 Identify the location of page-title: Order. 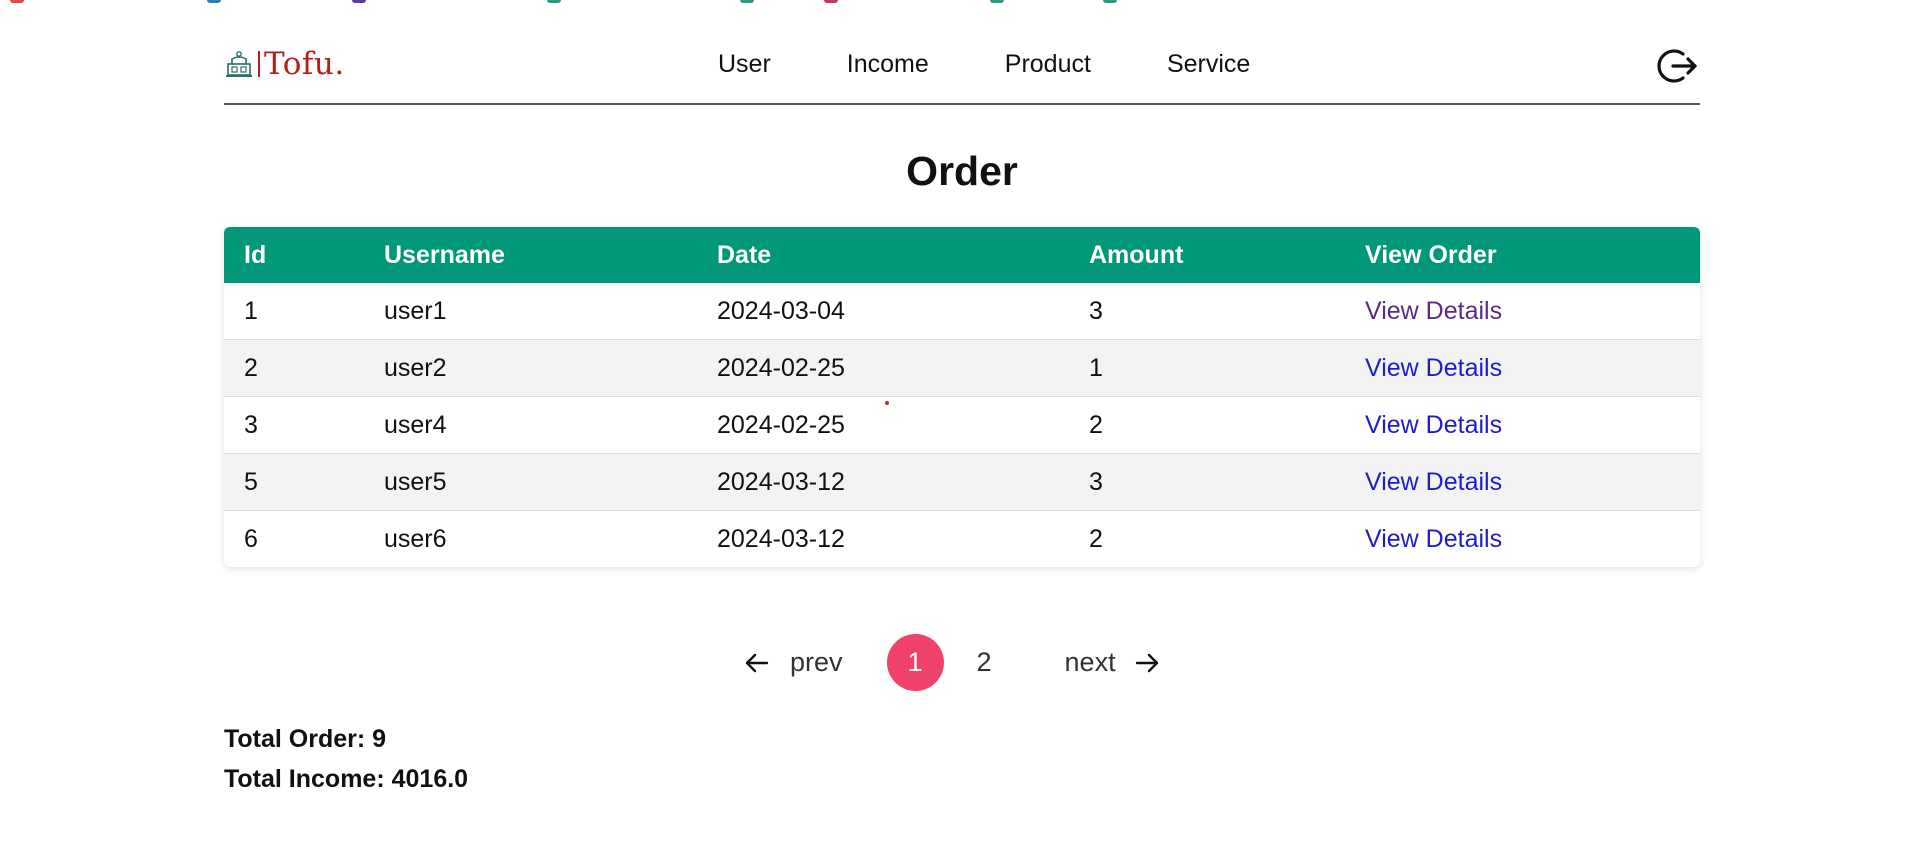
(962, 171).